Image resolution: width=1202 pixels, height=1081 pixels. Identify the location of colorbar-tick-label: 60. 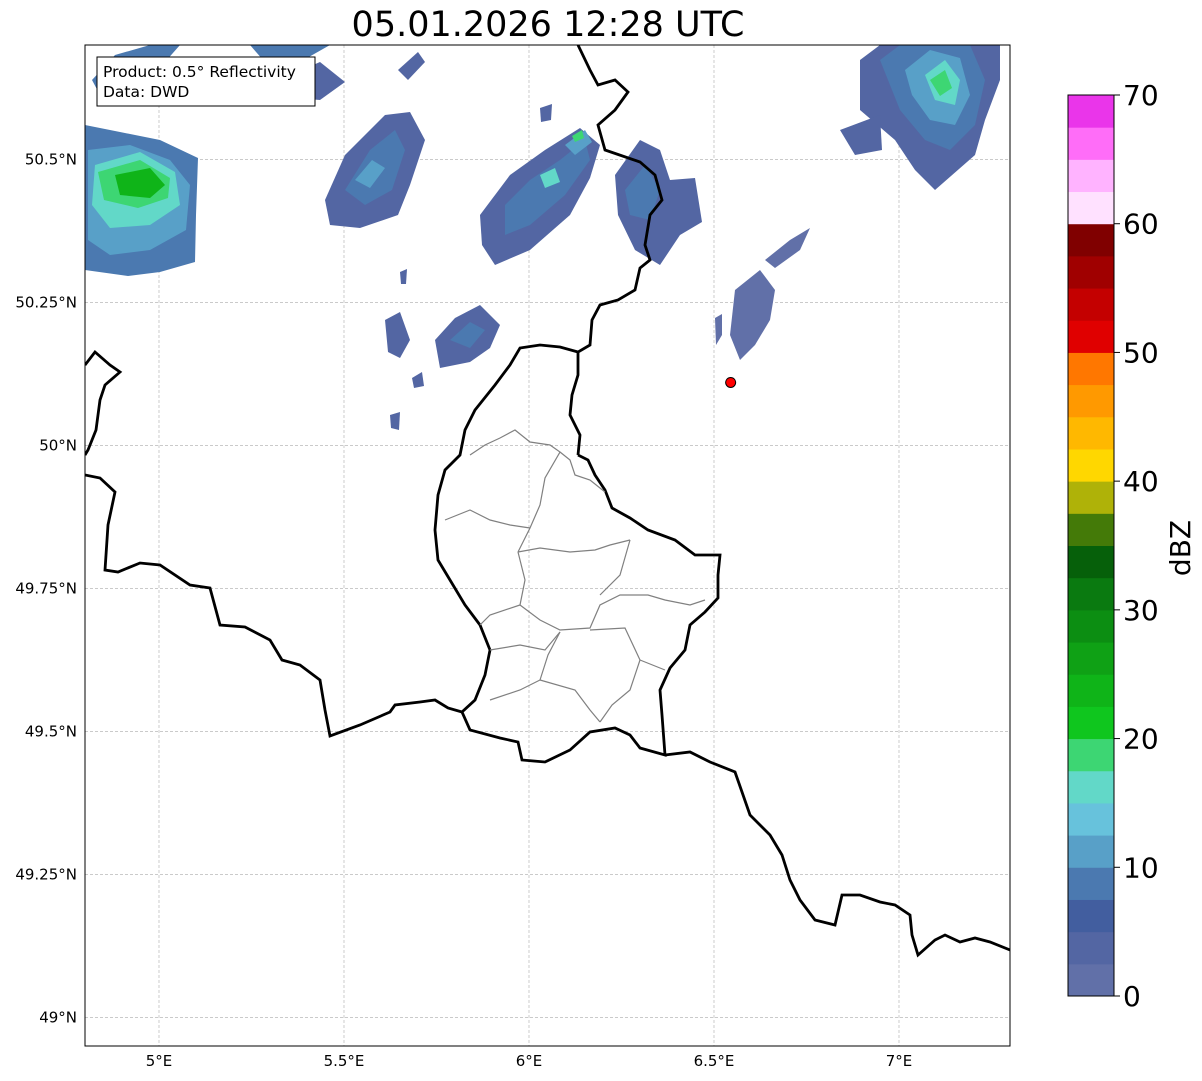
(1141, 224).